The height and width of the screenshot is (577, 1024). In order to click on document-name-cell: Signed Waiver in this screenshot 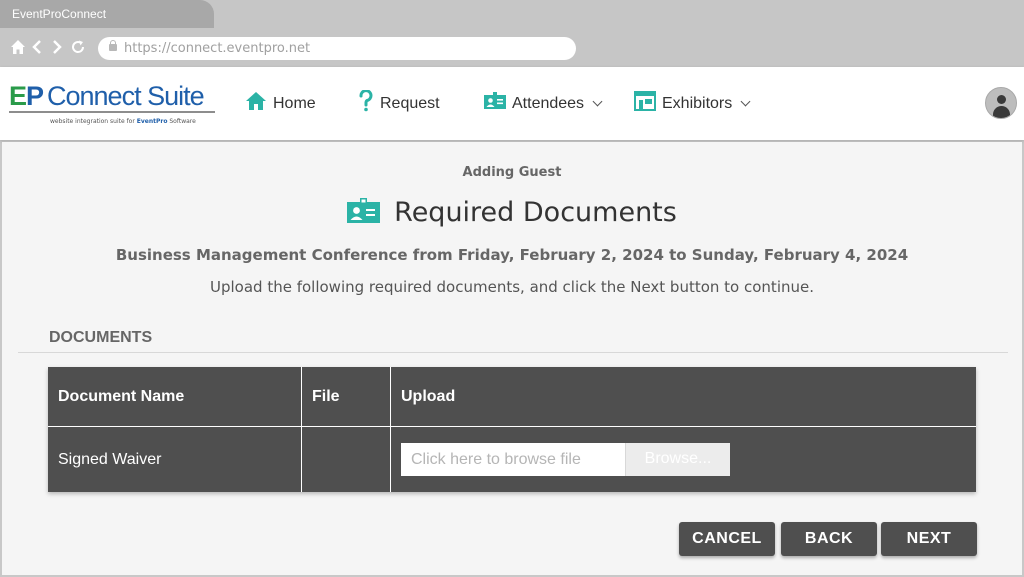, I will do `click(175, 459)`.